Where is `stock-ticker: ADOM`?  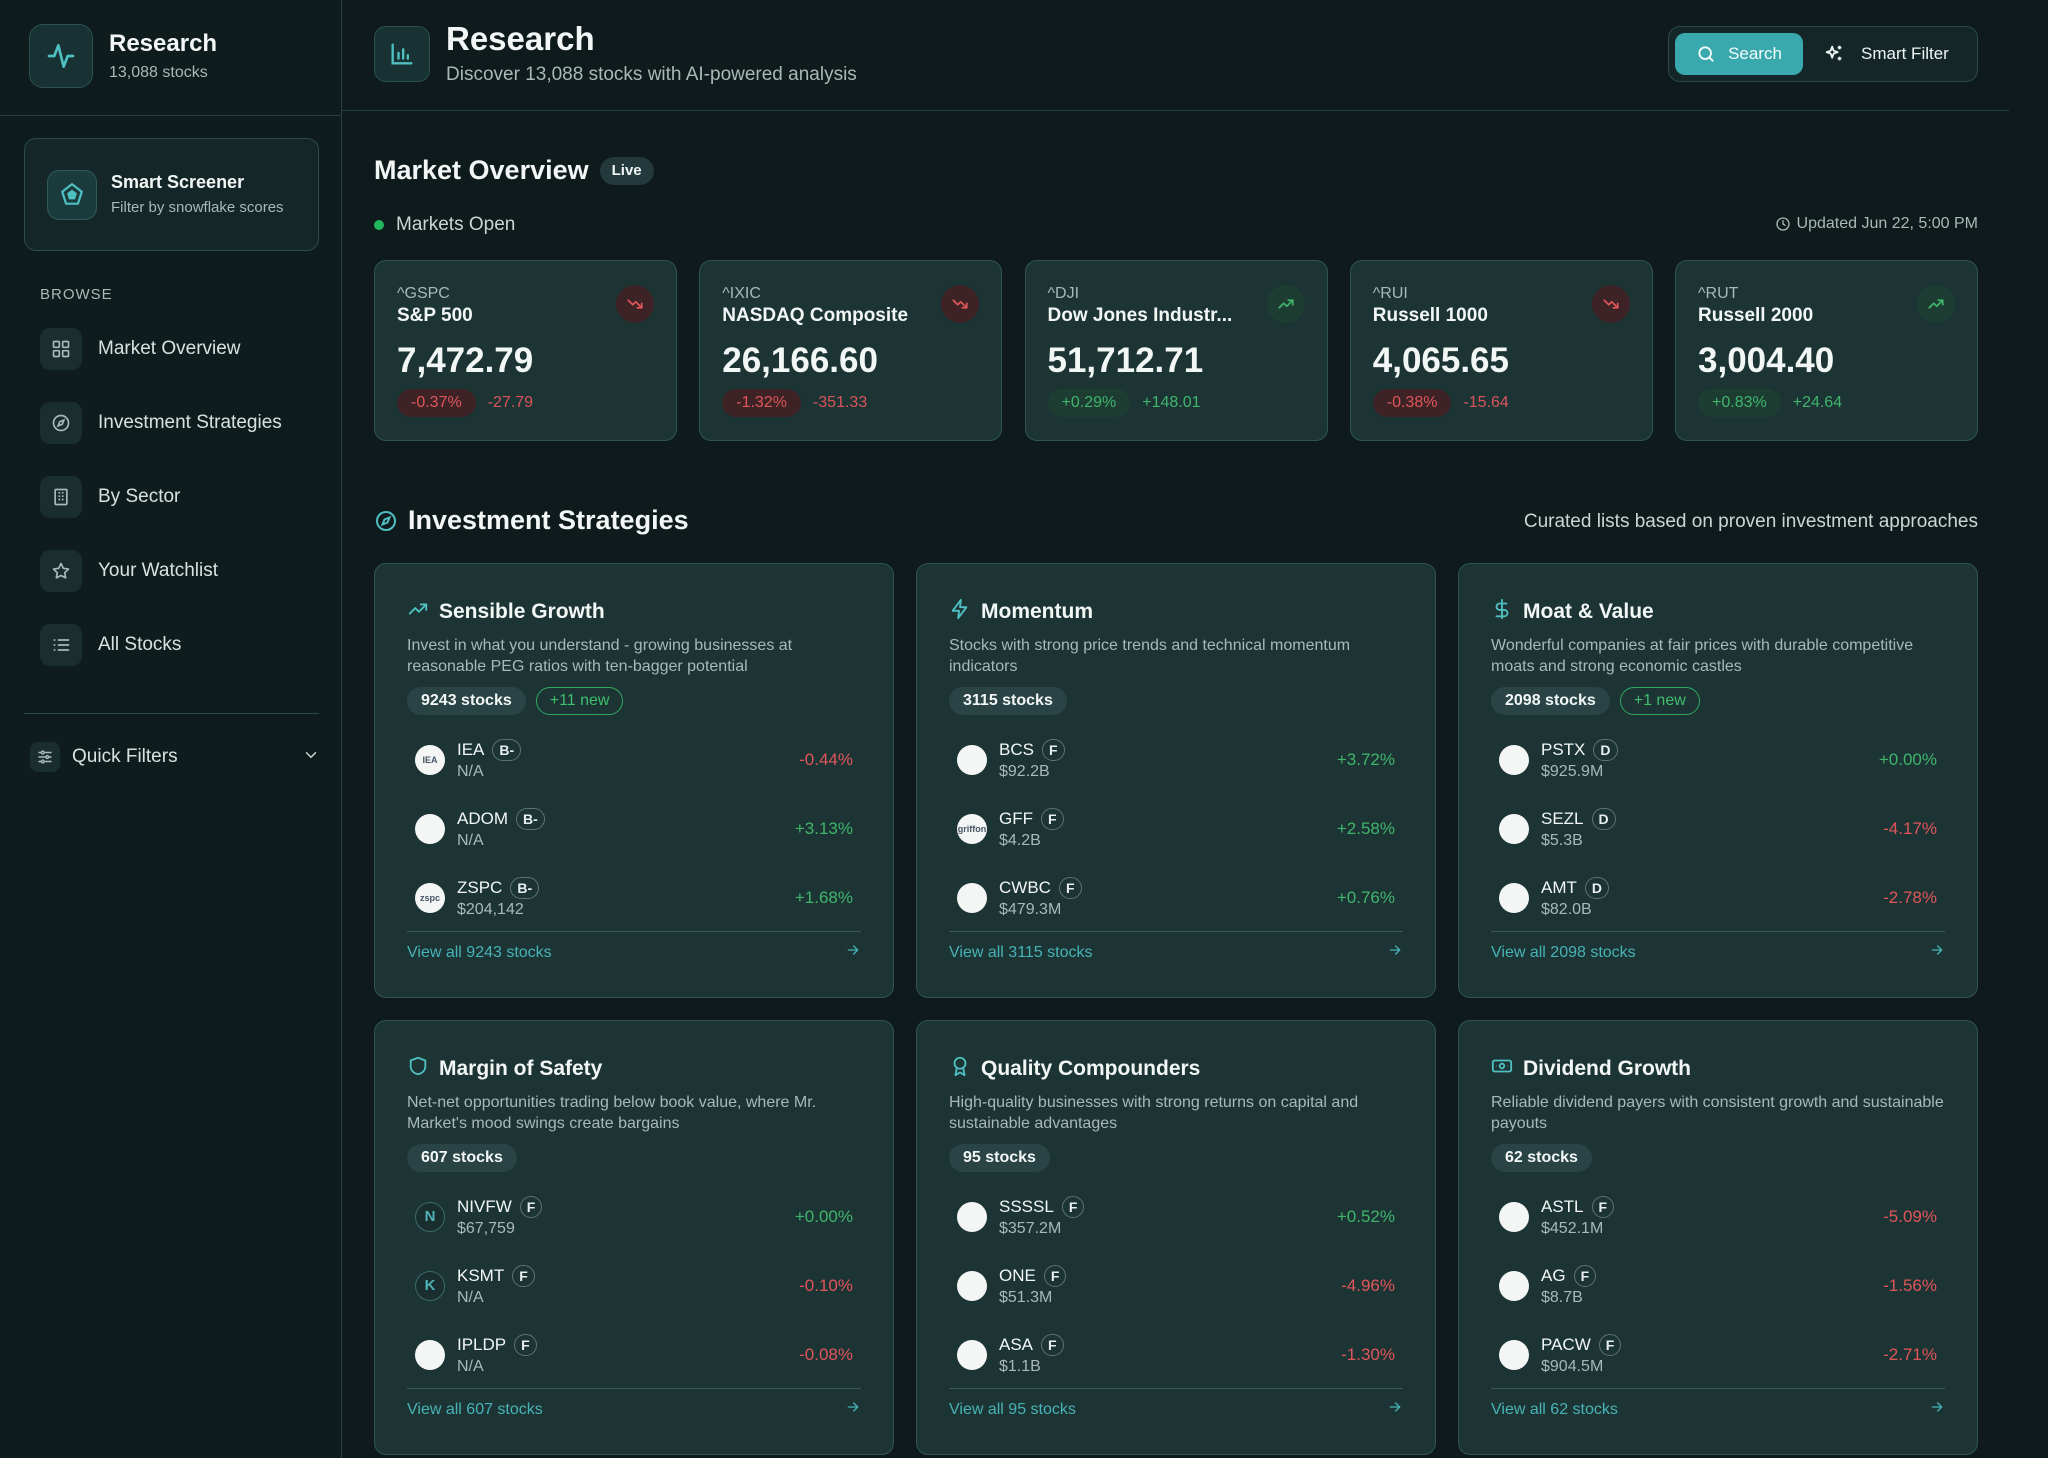 stock-ticker: ADOM is located at coordinates (482, 818).